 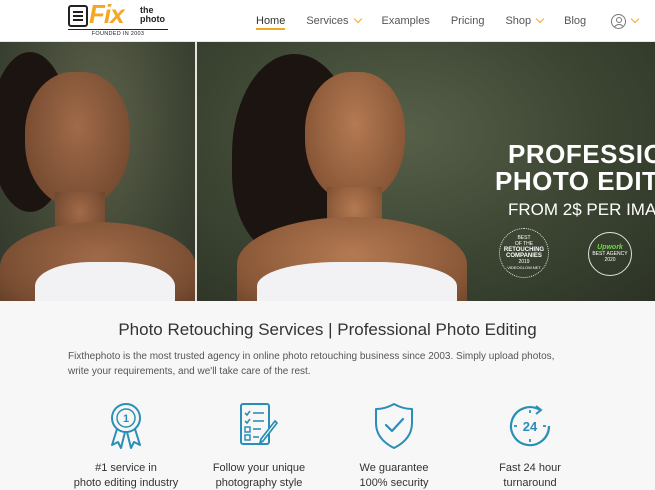 I want to click on feature-line: Follow your unique, so click(x=259, y=468).